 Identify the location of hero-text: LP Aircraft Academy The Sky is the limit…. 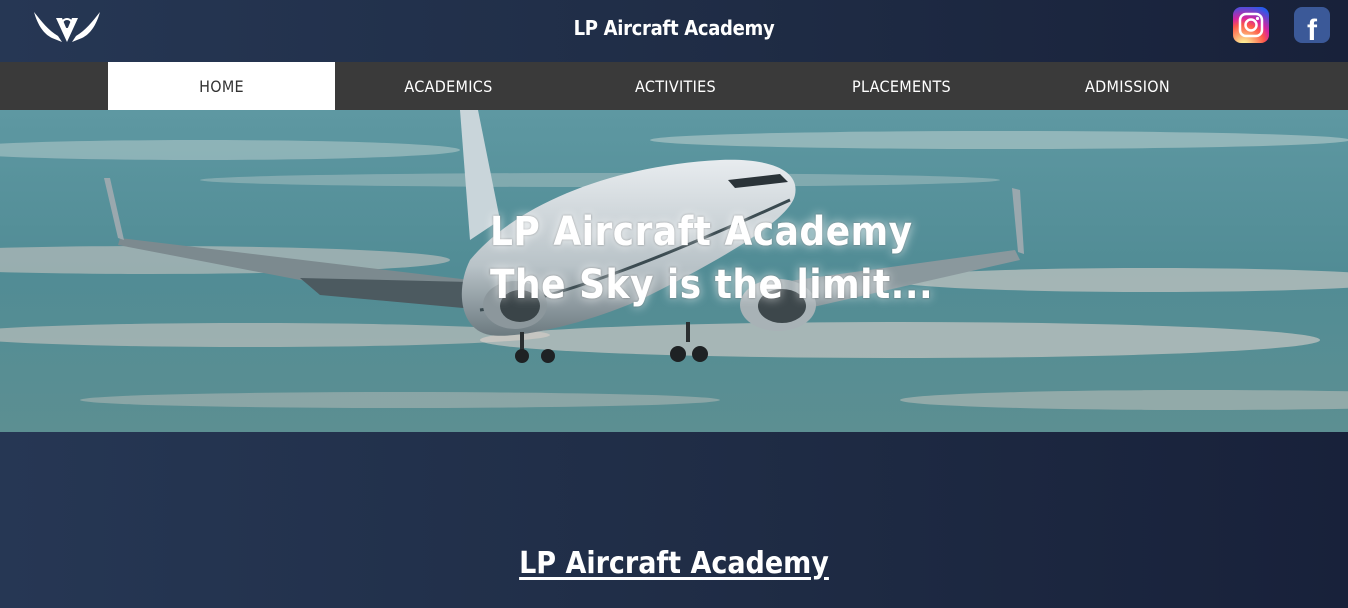
(711, 259).